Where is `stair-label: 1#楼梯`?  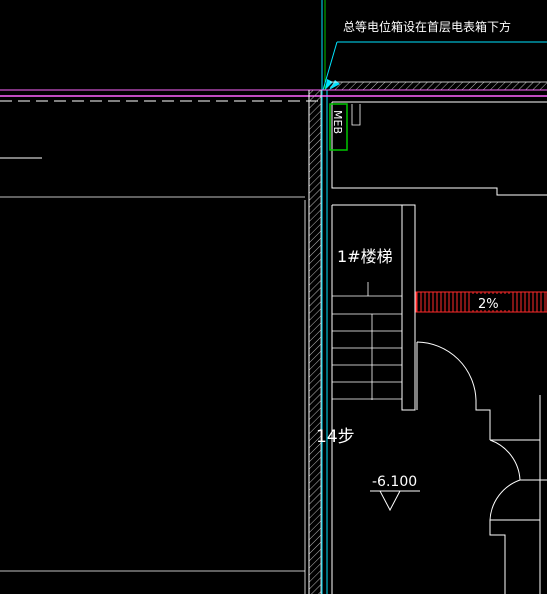
stair-label: 1#楼梯 is located at coordinates (365, 256).